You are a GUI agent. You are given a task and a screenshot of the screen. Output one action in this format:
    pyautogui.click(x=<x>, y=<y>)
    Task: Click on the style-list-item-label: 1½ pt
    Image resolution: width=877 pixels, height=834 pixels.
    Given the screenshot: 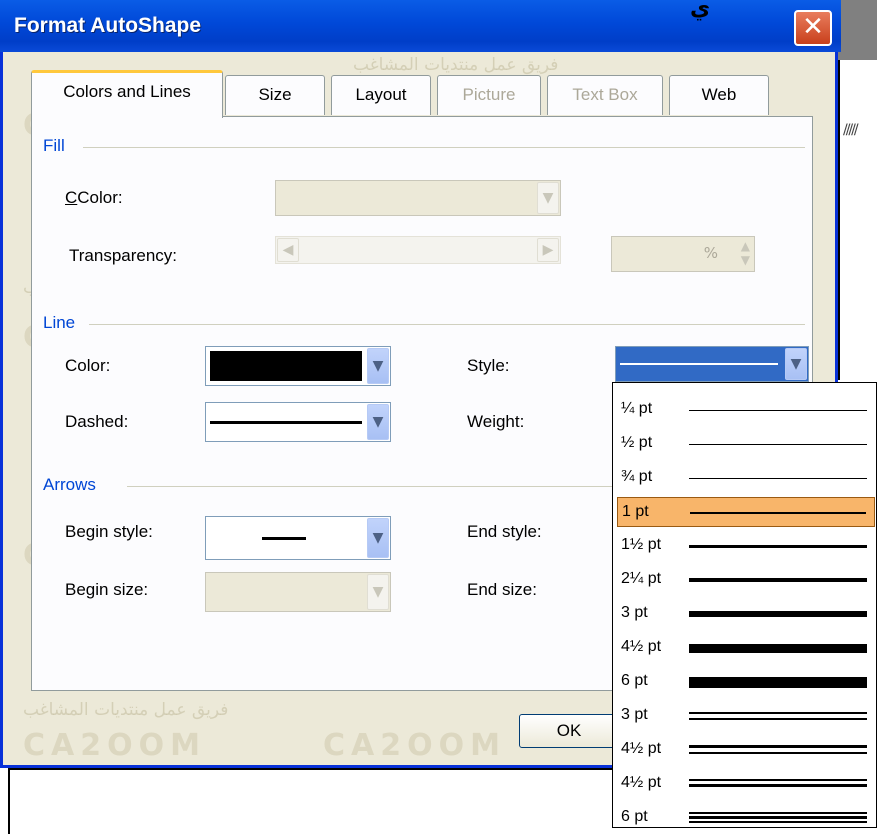 What is the action you would take?
    pyautogui.click(x=641, y=544)
    